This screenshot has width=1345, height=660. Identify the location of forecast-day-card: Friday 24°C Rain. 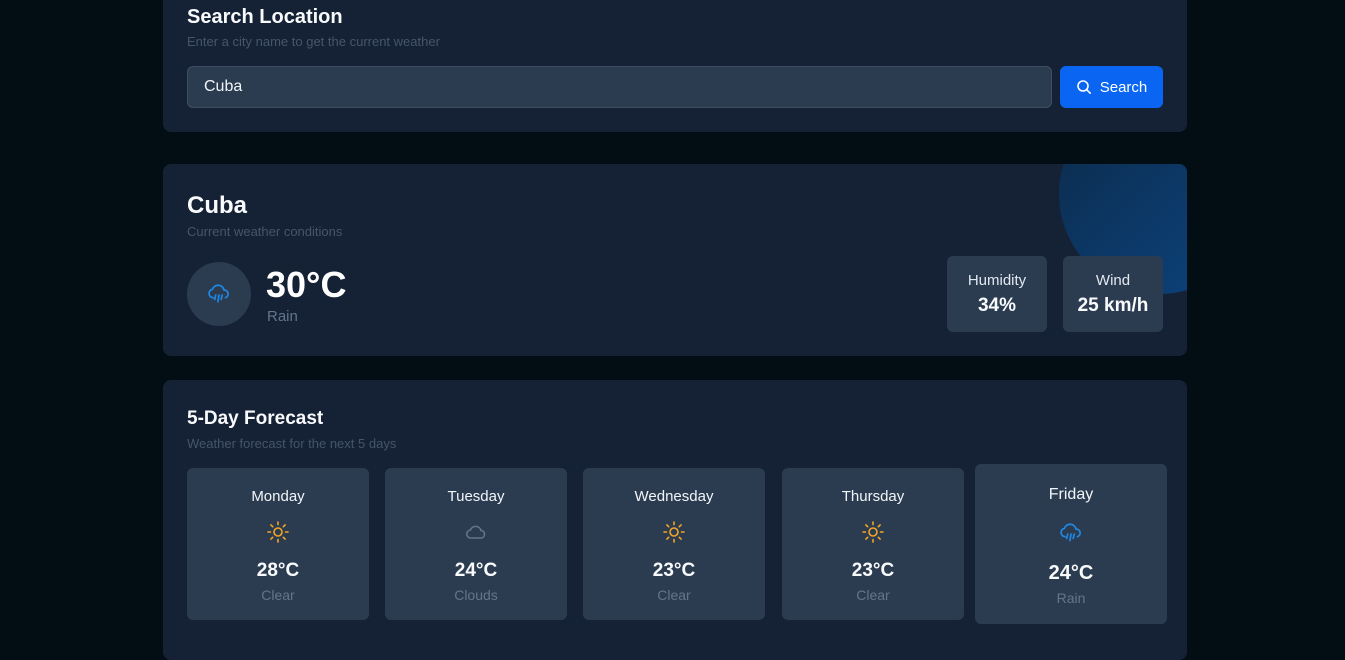
(1071, 544).